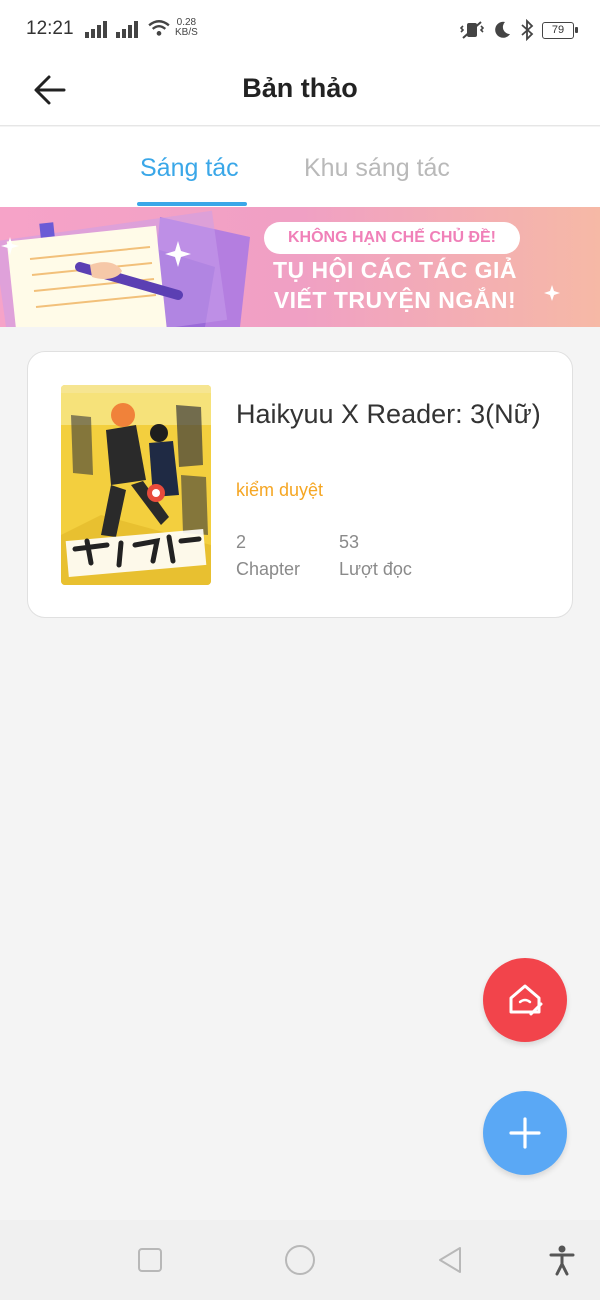 The width and height of the screenshot is (600, 1300). What do you see at coordinates (300, 30) in the screenshot?
I see `status-bar: 12:21 0.28 KB/S 79` at bounding box center [300, 30].